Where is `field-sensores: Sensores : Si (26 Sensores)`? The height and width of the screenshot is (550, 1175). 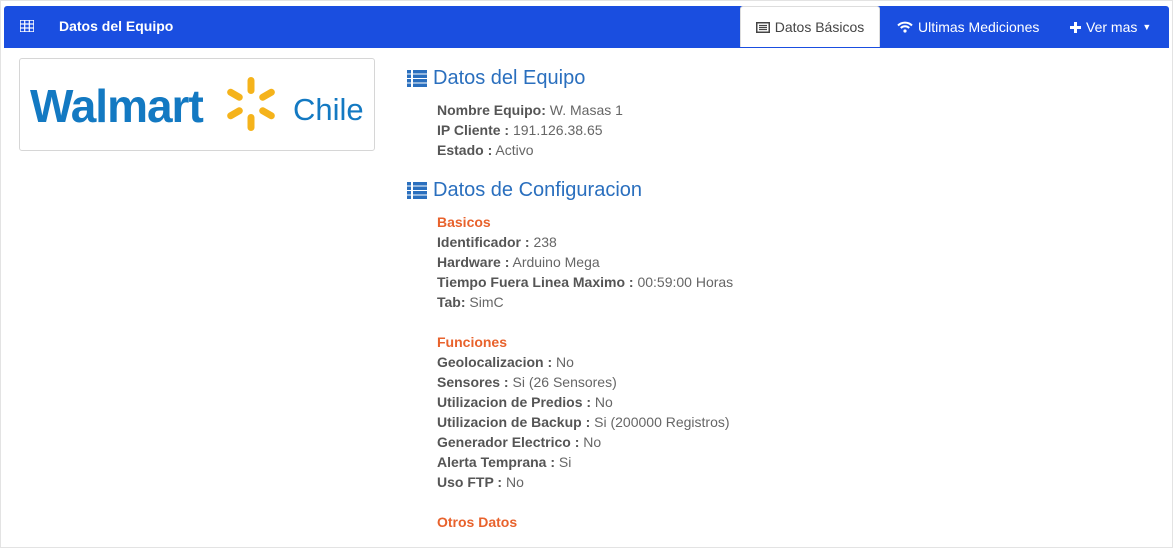
field-sensores: Sensores : Si (26 Sensores) is located at coordinates (527, 382).